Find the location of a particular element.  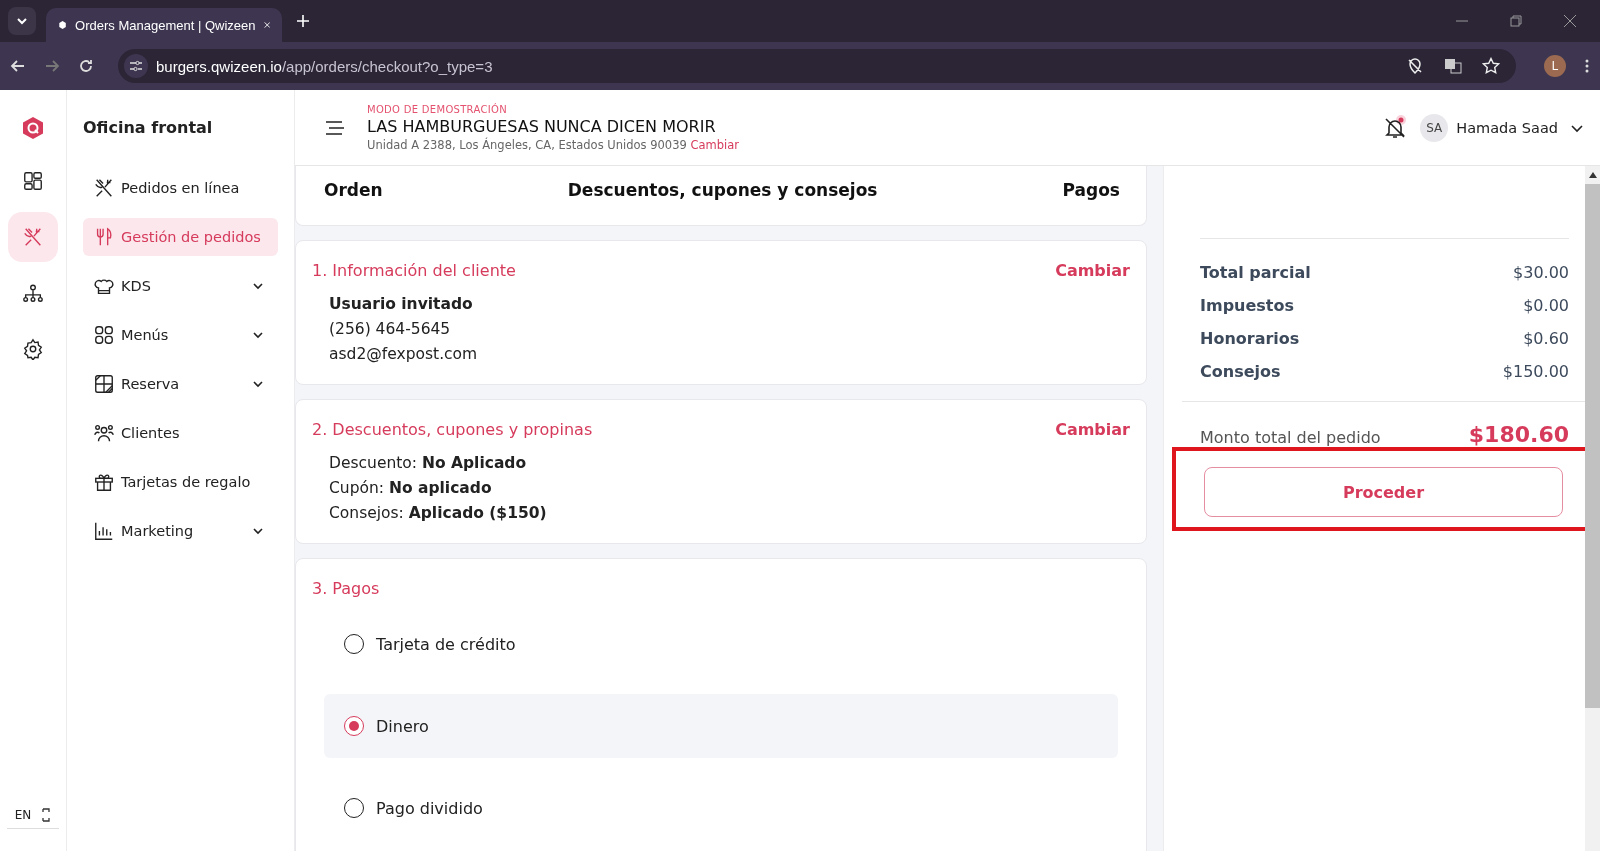

checkout-step: Orden is located at coordinates (353, 189).